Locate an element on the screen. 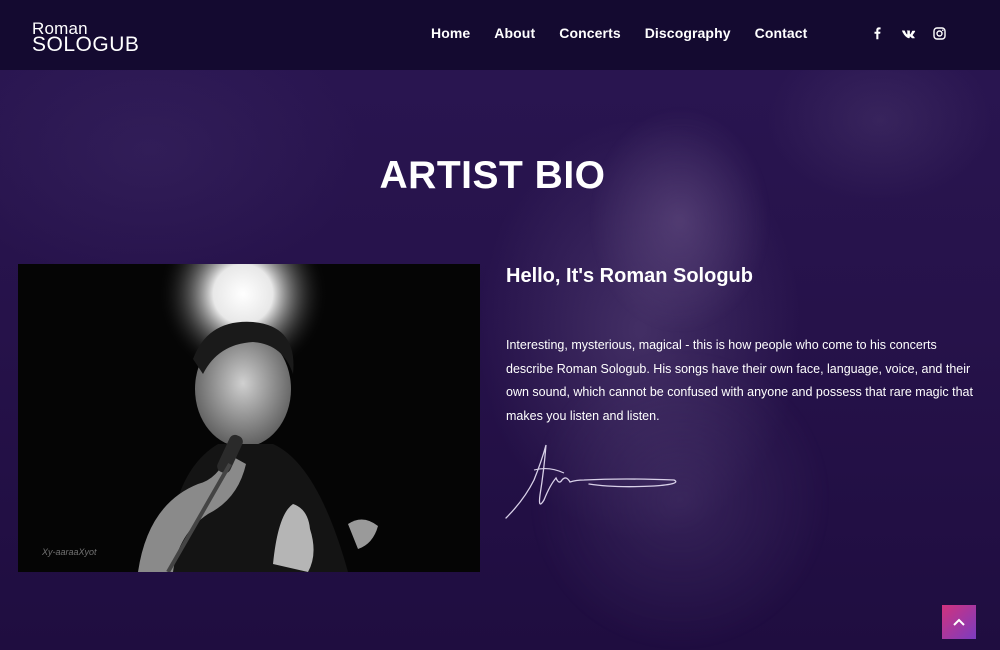  nav-discography: Discography is located at coordinates (688, 33).